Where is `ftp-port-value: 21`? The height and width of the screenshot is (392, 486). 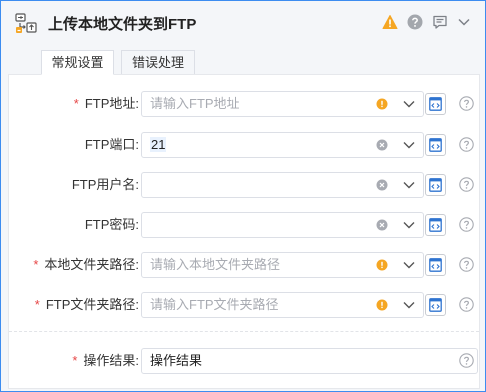
ftp-port-value: 21 is located at coordinates (158, 144).